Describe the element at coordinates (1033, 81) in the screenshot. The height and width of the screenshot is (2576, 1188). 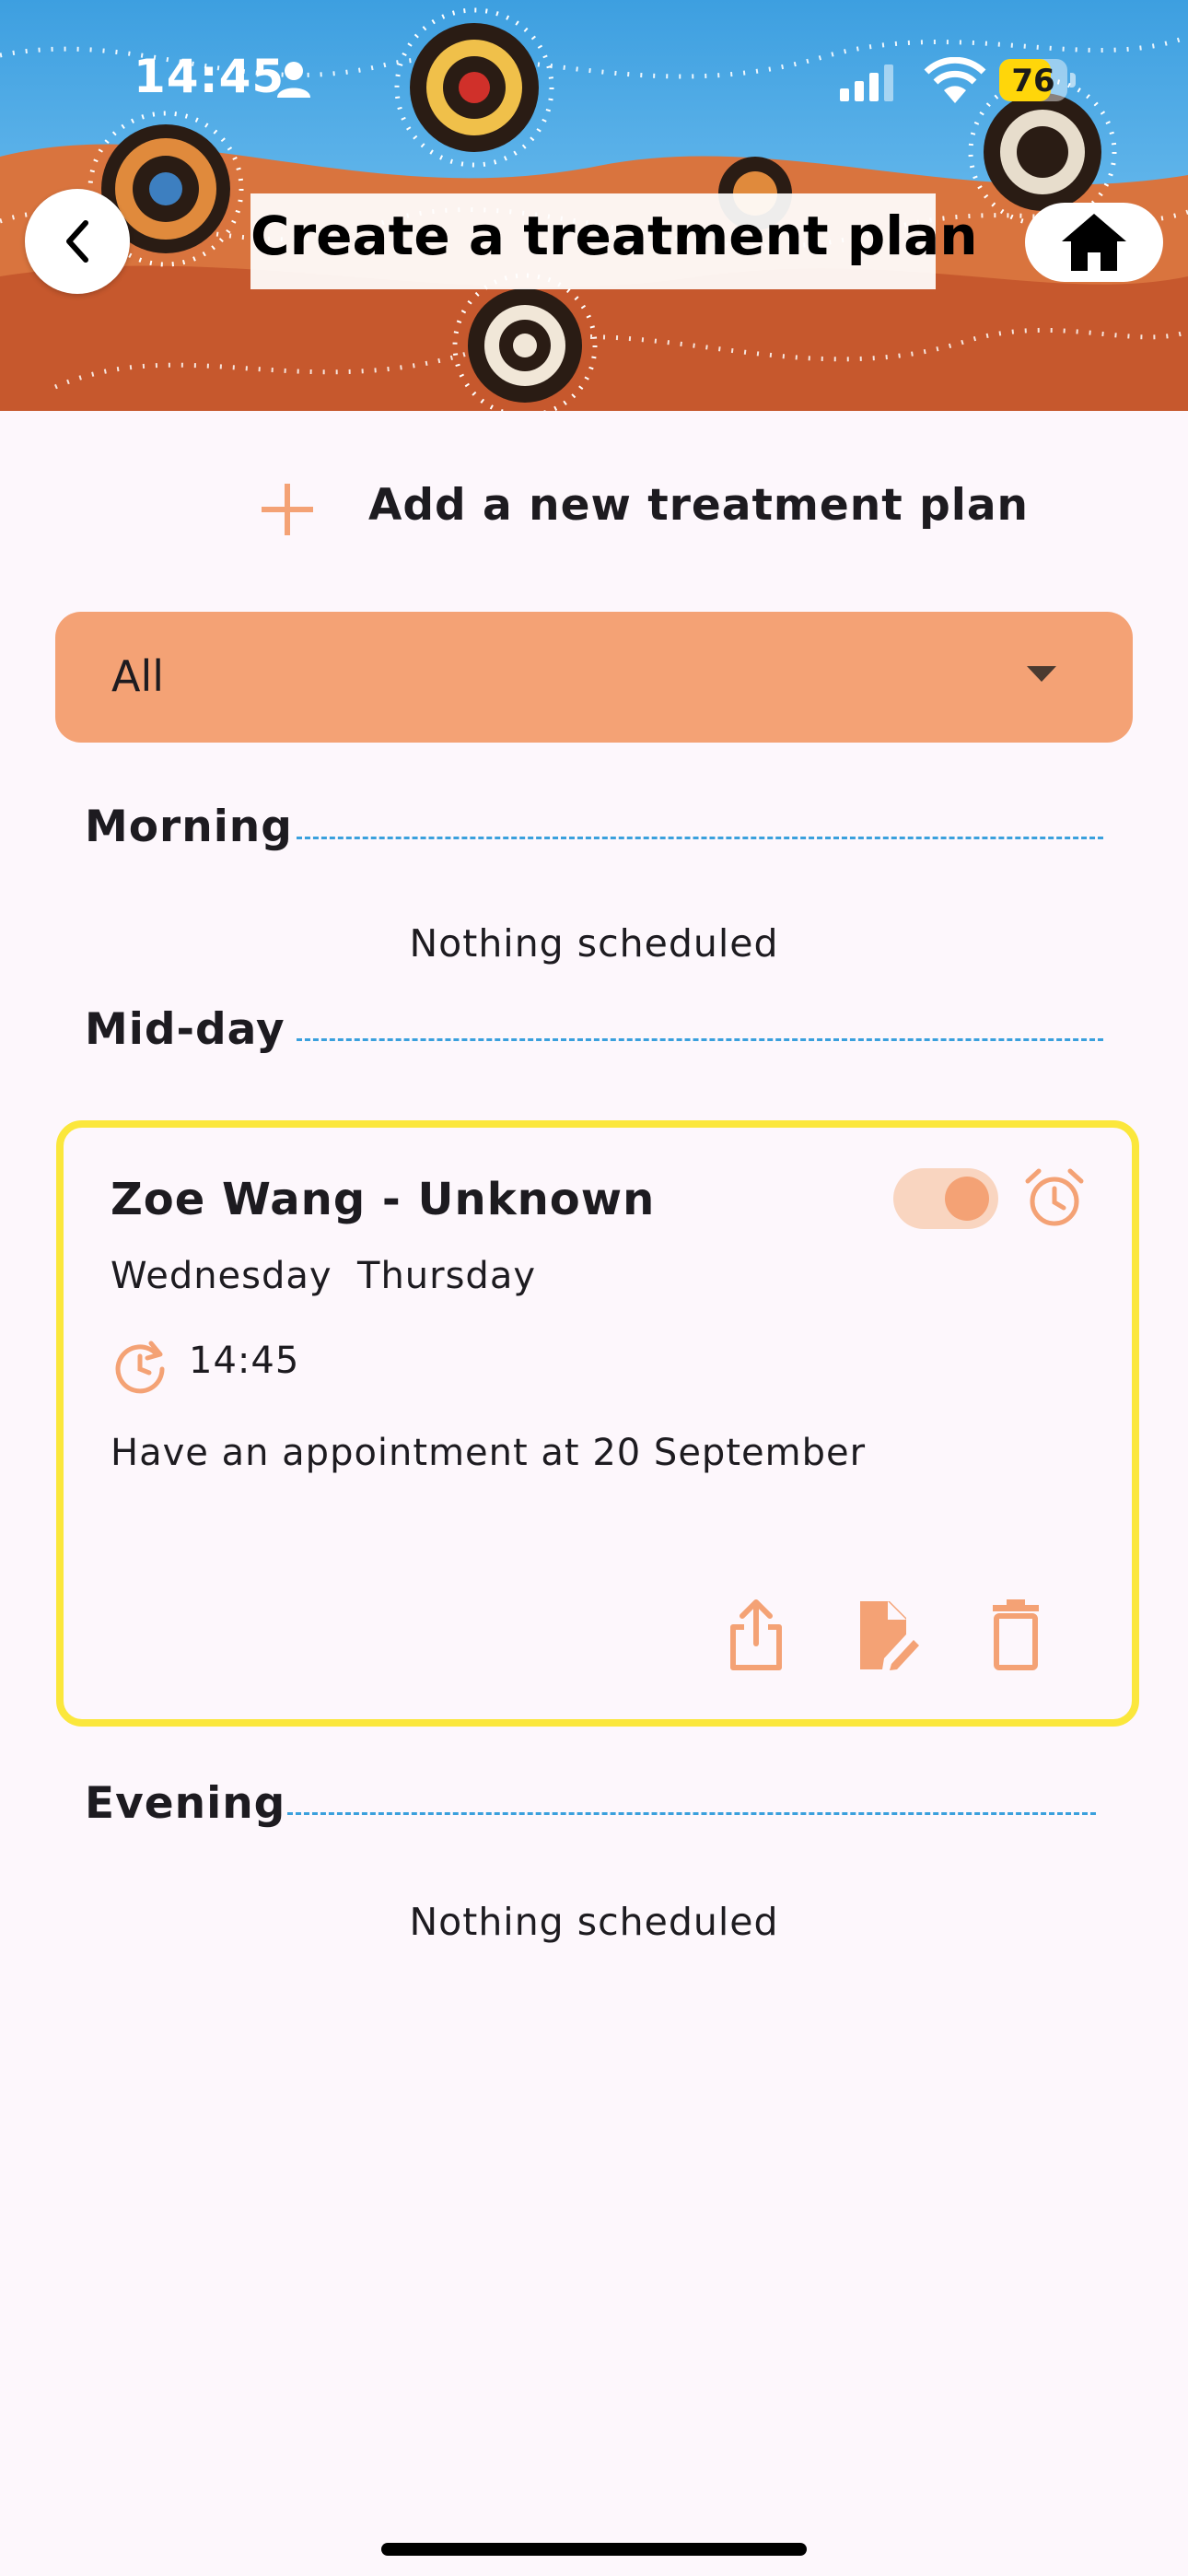
I see `battery-percent: 76` at that location.